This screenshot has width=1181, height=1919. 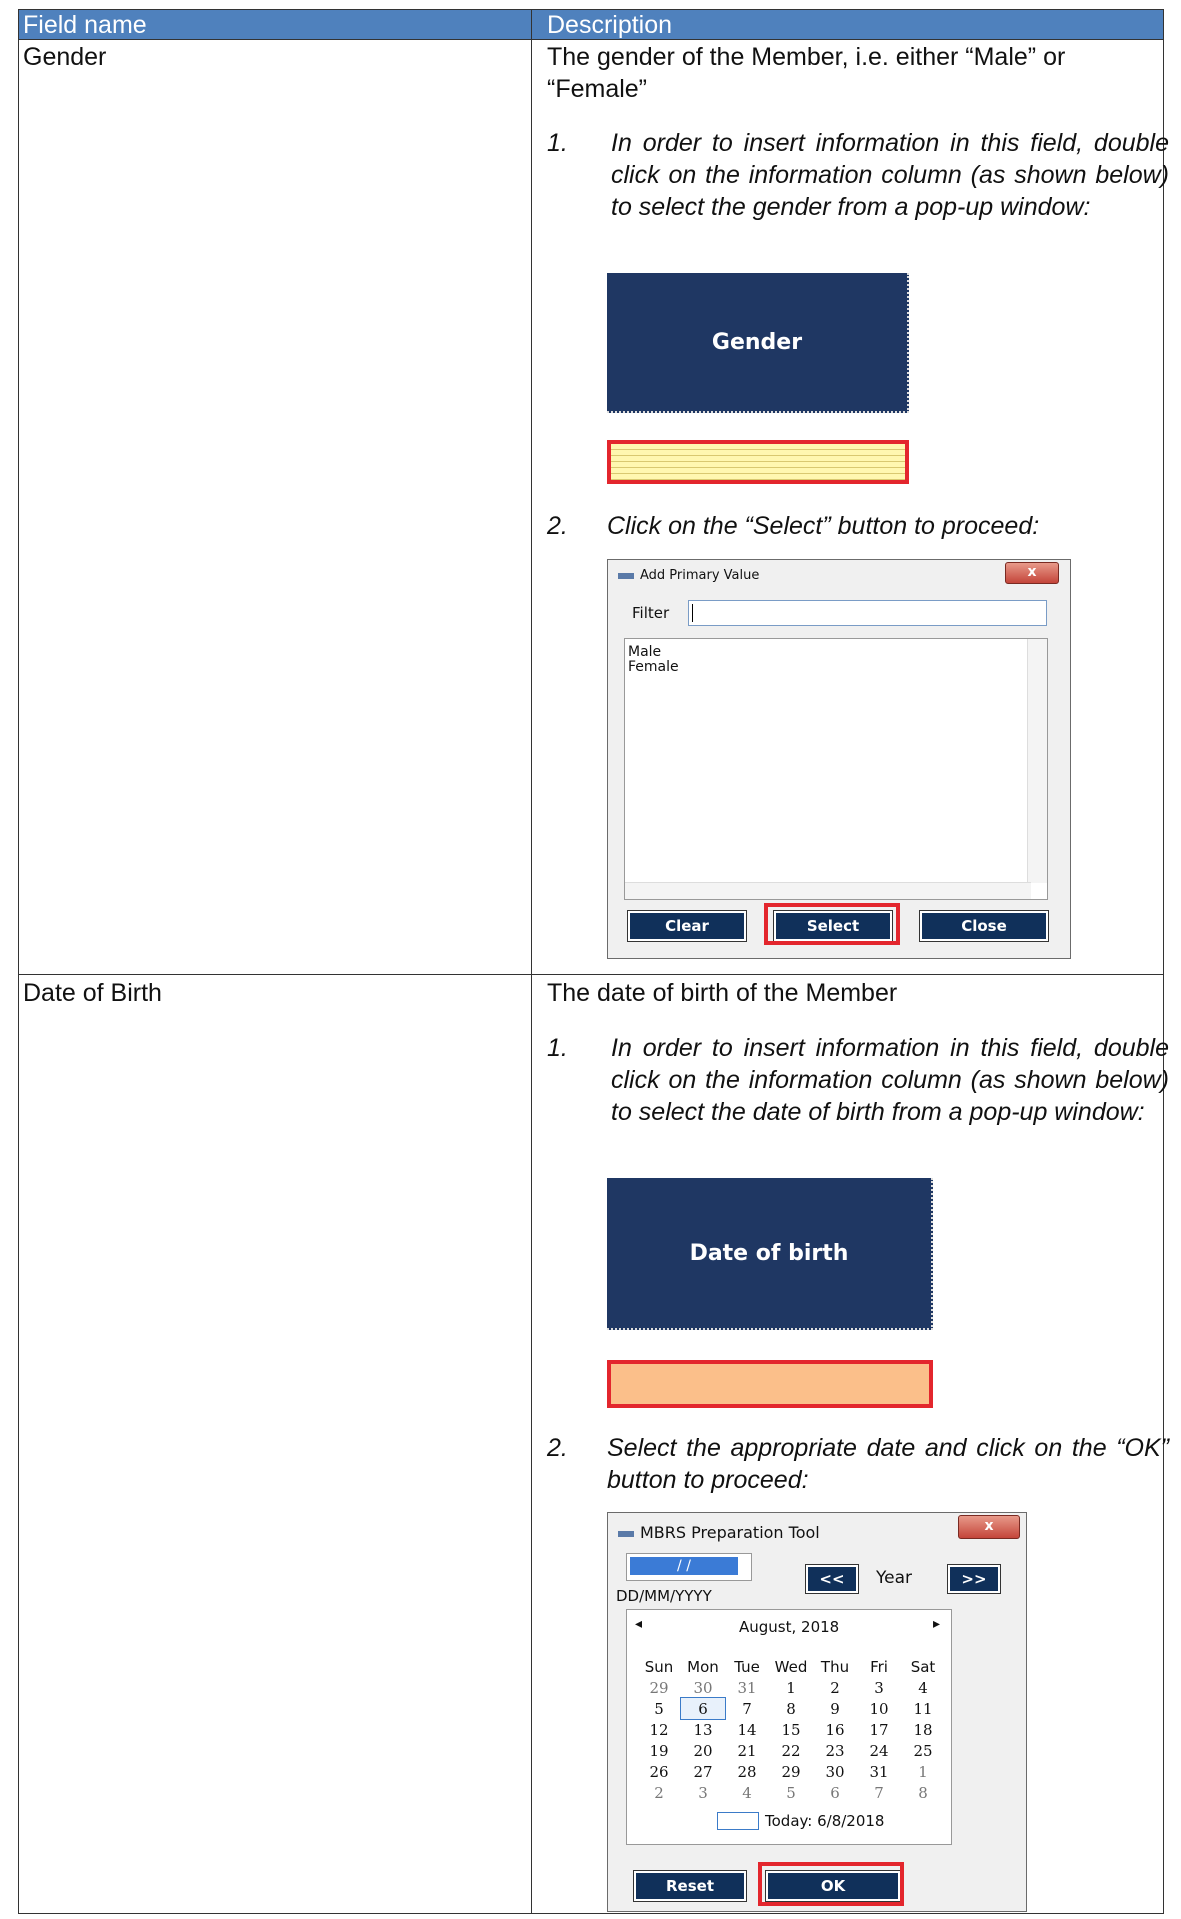 What do you see at coordinates (738, 1821) in the screenshot?
I see `today-marker` at bounding box center [738, 1821].